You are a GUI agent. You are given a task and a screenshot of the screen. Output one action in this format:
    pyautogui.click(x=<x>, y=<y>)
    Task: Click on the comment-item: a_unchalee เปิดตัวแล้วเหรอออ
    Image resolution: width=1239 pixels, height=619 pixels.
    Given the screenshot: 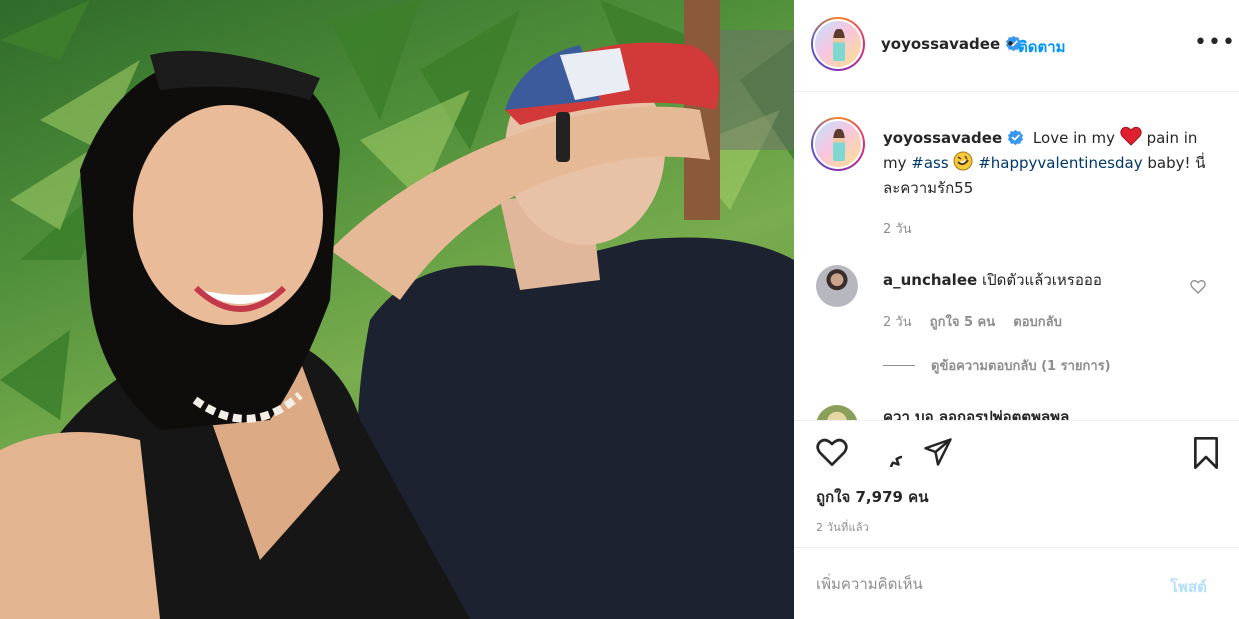 What is the action you would take?
    pyautogui.click(x=992, y=280)
    